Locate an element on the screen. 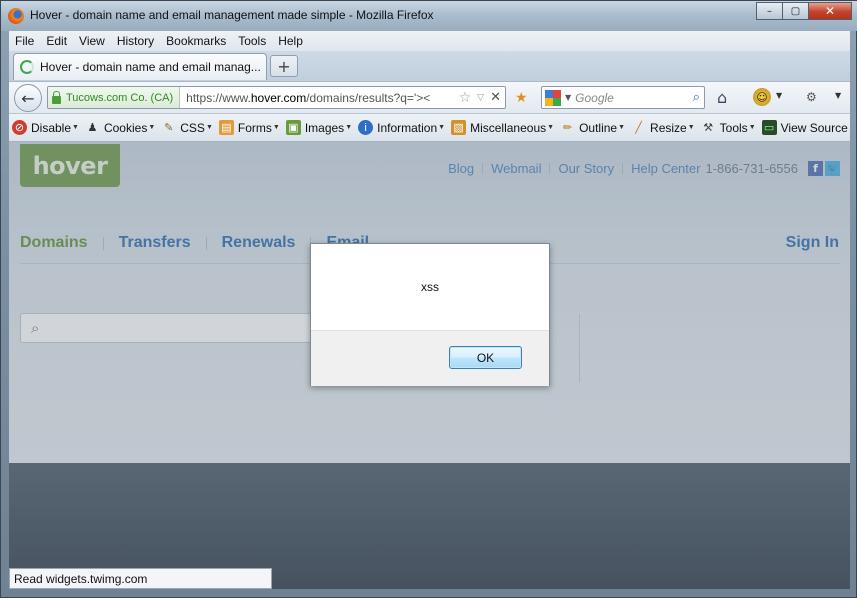  dev-information-menu: i Information ▼ is located at coordinates (401, 127).